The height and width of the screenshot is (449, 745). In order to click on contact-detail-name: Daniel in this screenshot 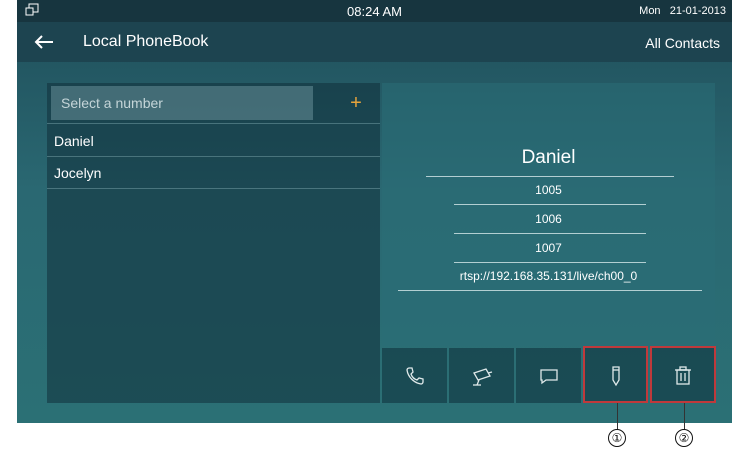, I will do `click(548, 157)`.